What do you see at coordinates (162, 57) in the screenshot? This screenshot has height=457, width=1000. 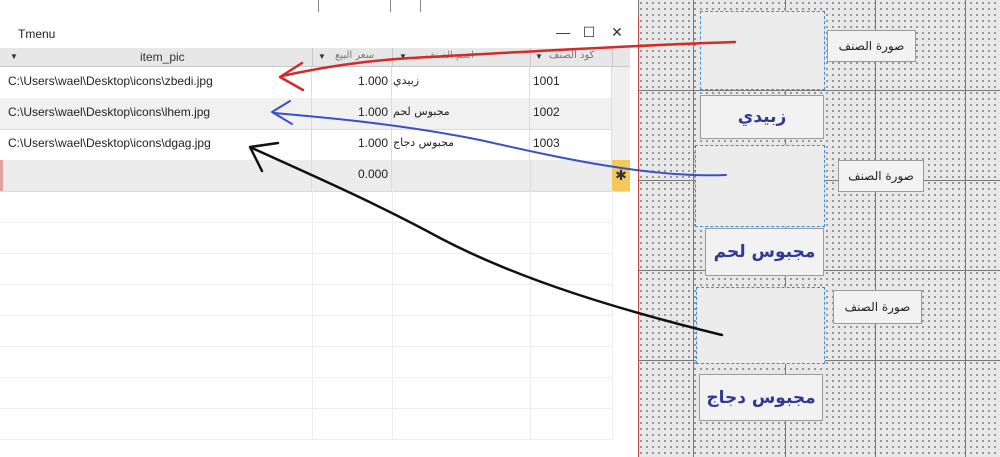 I see `column-header-label: item_pic` at bounding box center [162, 57].